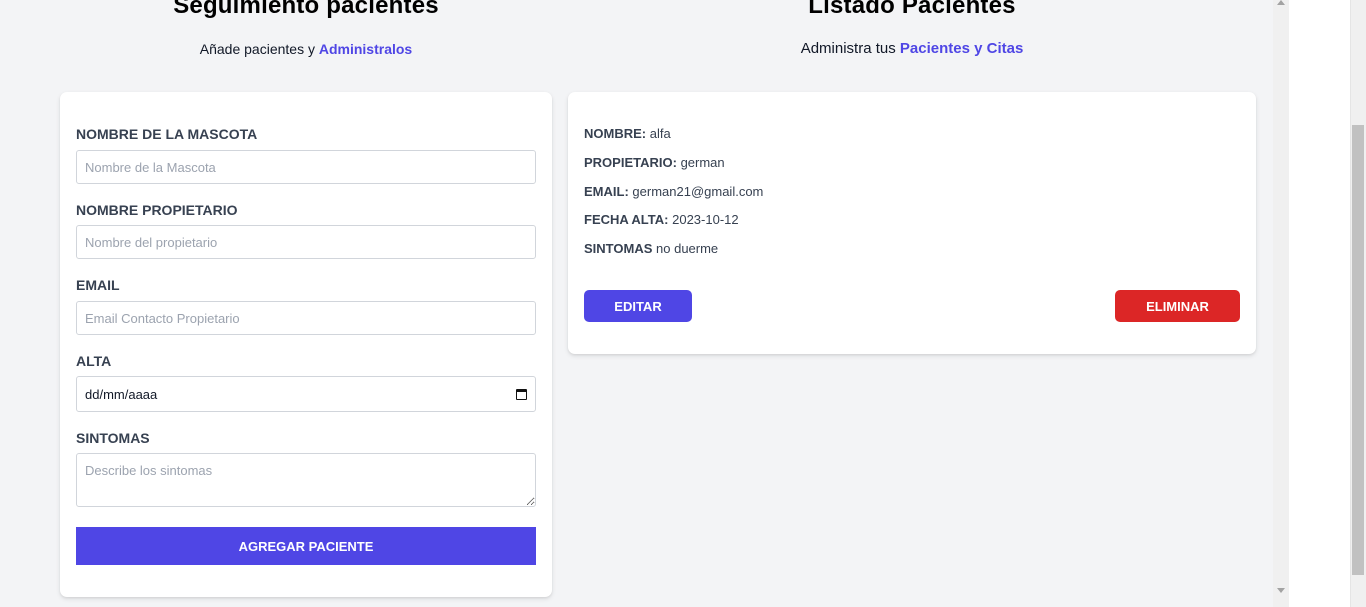 The width and height of the screenshot is (1366, 607). Describe the element at coordinates (698, 191) in the screenshot. I see `patient-email-value: german21@gmail.com` at that location.